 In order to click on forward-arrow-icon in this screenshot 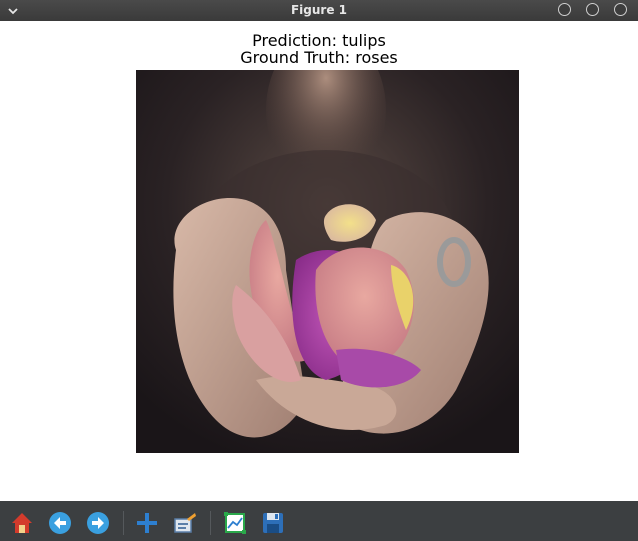, I will do `click(98, 523)`.